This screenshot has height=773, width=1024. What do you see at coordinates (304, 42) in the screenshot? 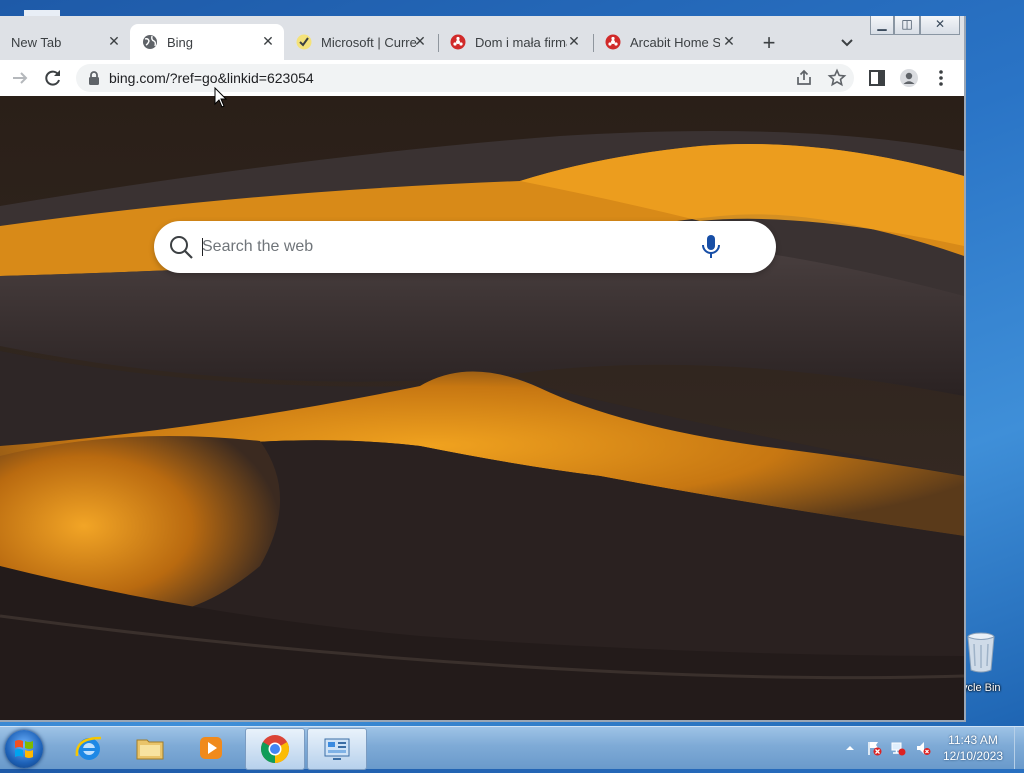
I see `checkmark-icon` at bounding box center [304, 42].